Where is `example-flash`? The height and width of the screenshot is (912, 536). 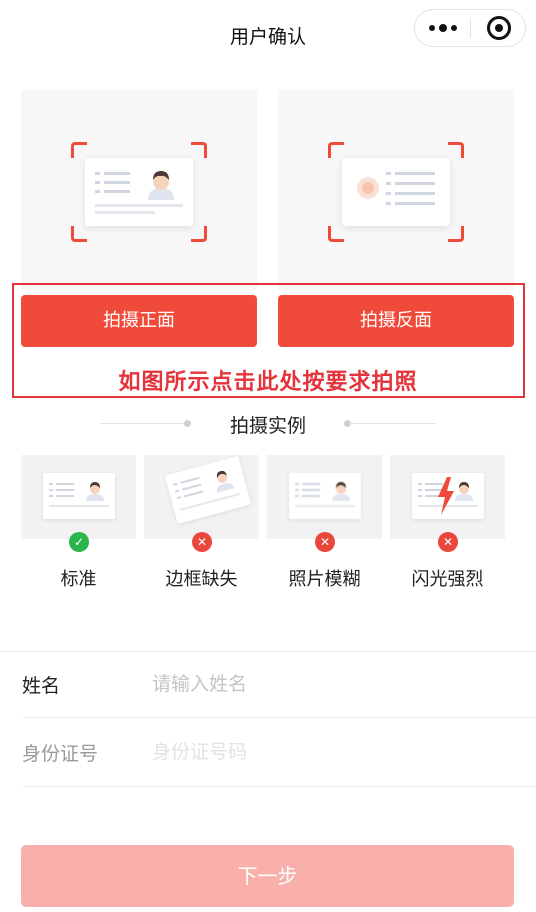 example-flash is located at coordinates (447, 497).